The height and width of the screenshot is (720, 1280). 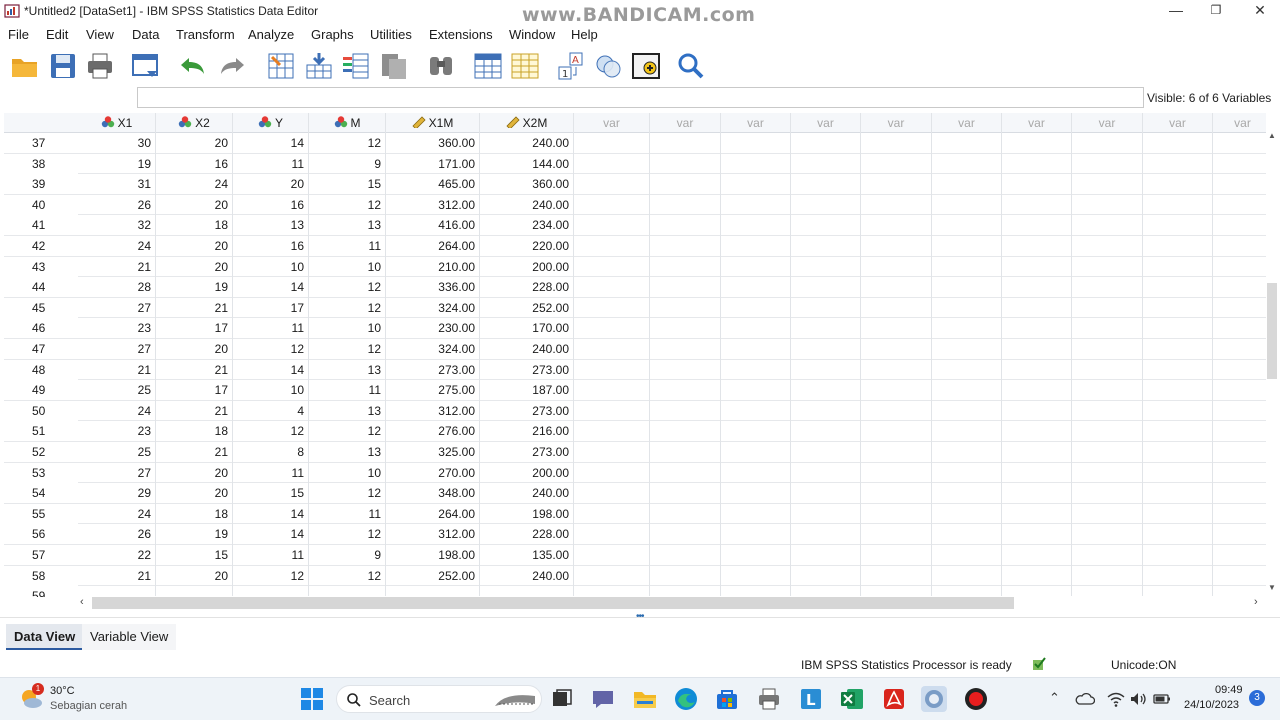 I want to click on data-cell: 18, so click(x=194, y=431).